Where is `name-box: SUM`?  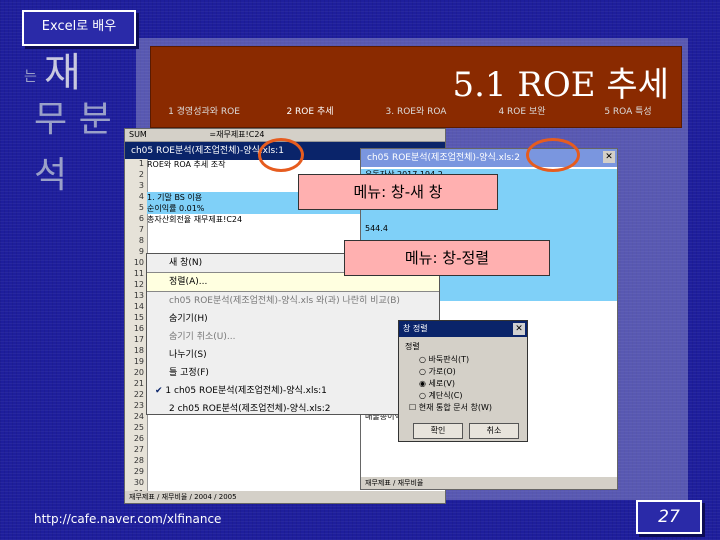
name-box: SUM is located at coordinates (138, 134).